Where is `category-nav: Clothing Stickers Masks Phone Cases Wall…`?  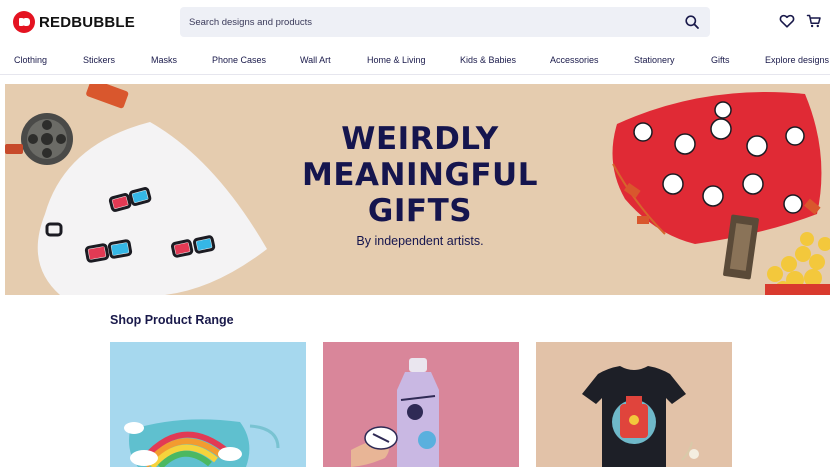
category-nav: Clothing Stickers Masks Phone Cases Wall… is located at coordinates (415, 59).